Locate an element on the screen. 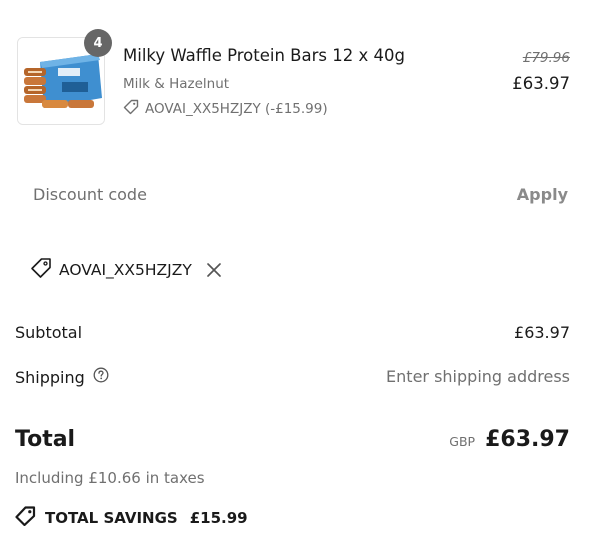  currency-code: GBP is located at coordinates (462, 441).